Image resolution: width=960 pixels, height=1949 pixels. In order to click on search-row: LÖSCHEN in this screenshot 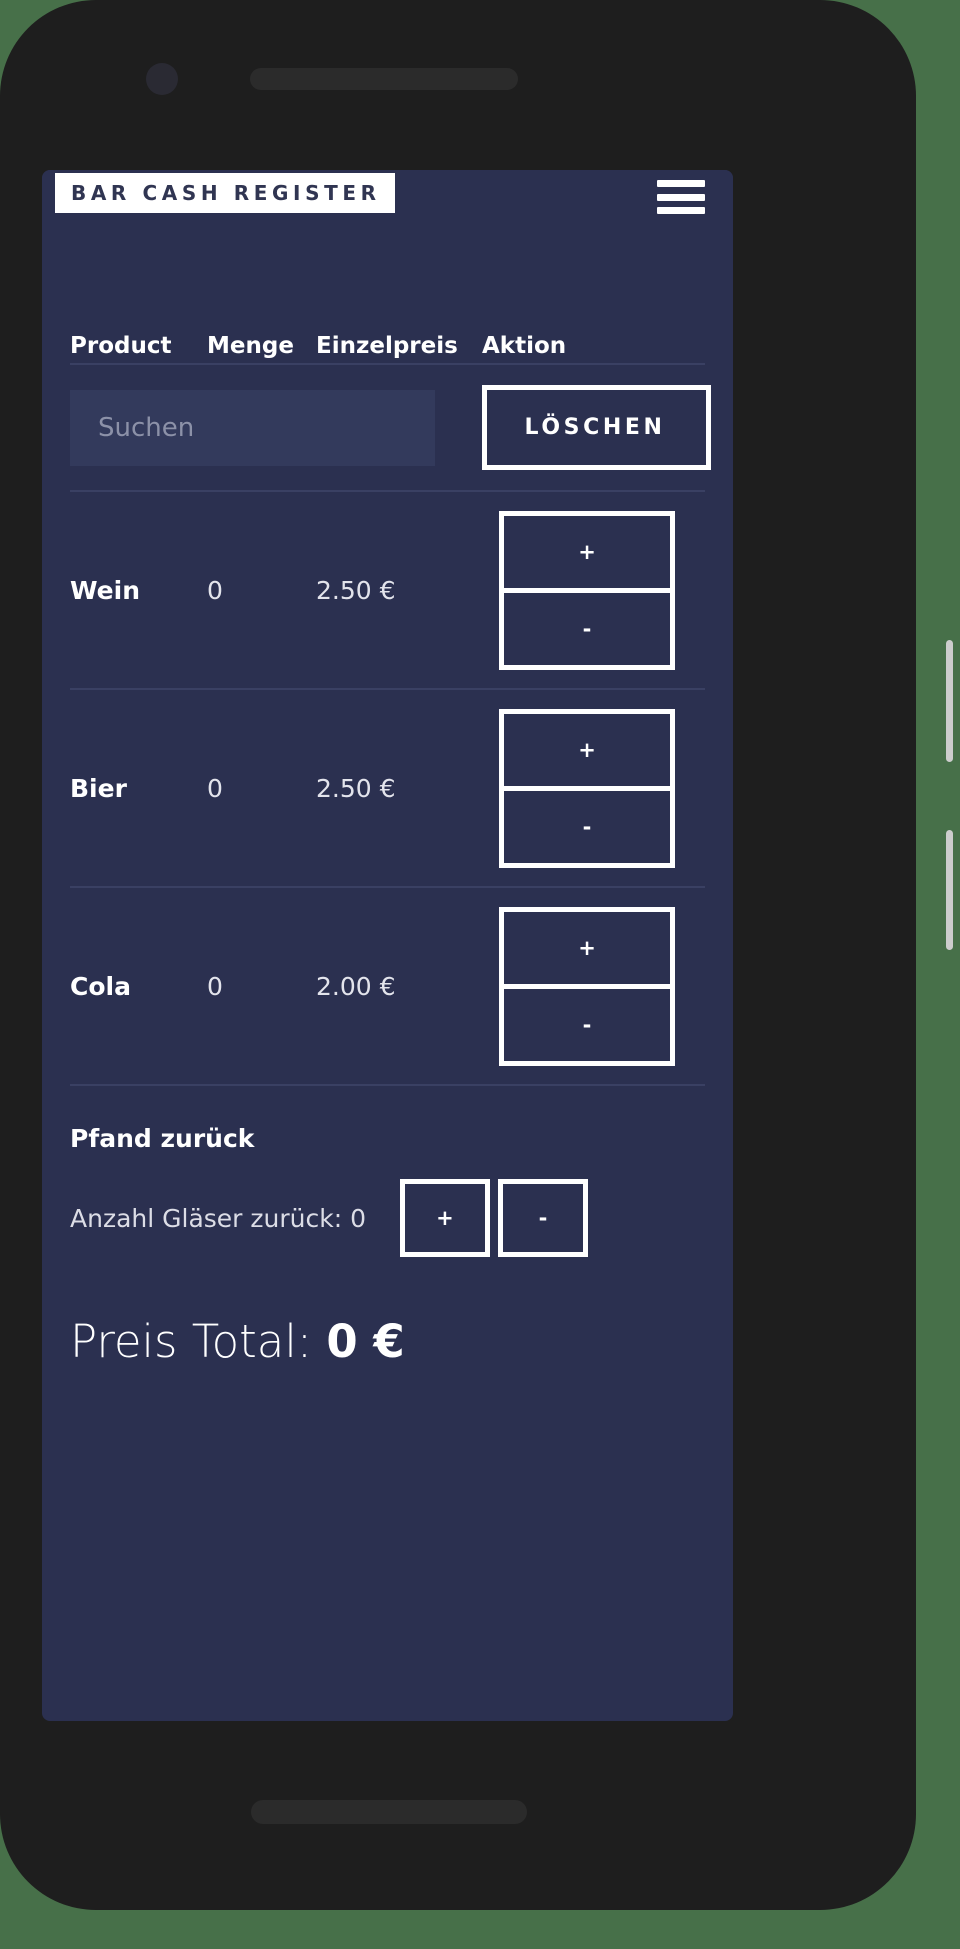, I will do `click(390, 426)`.